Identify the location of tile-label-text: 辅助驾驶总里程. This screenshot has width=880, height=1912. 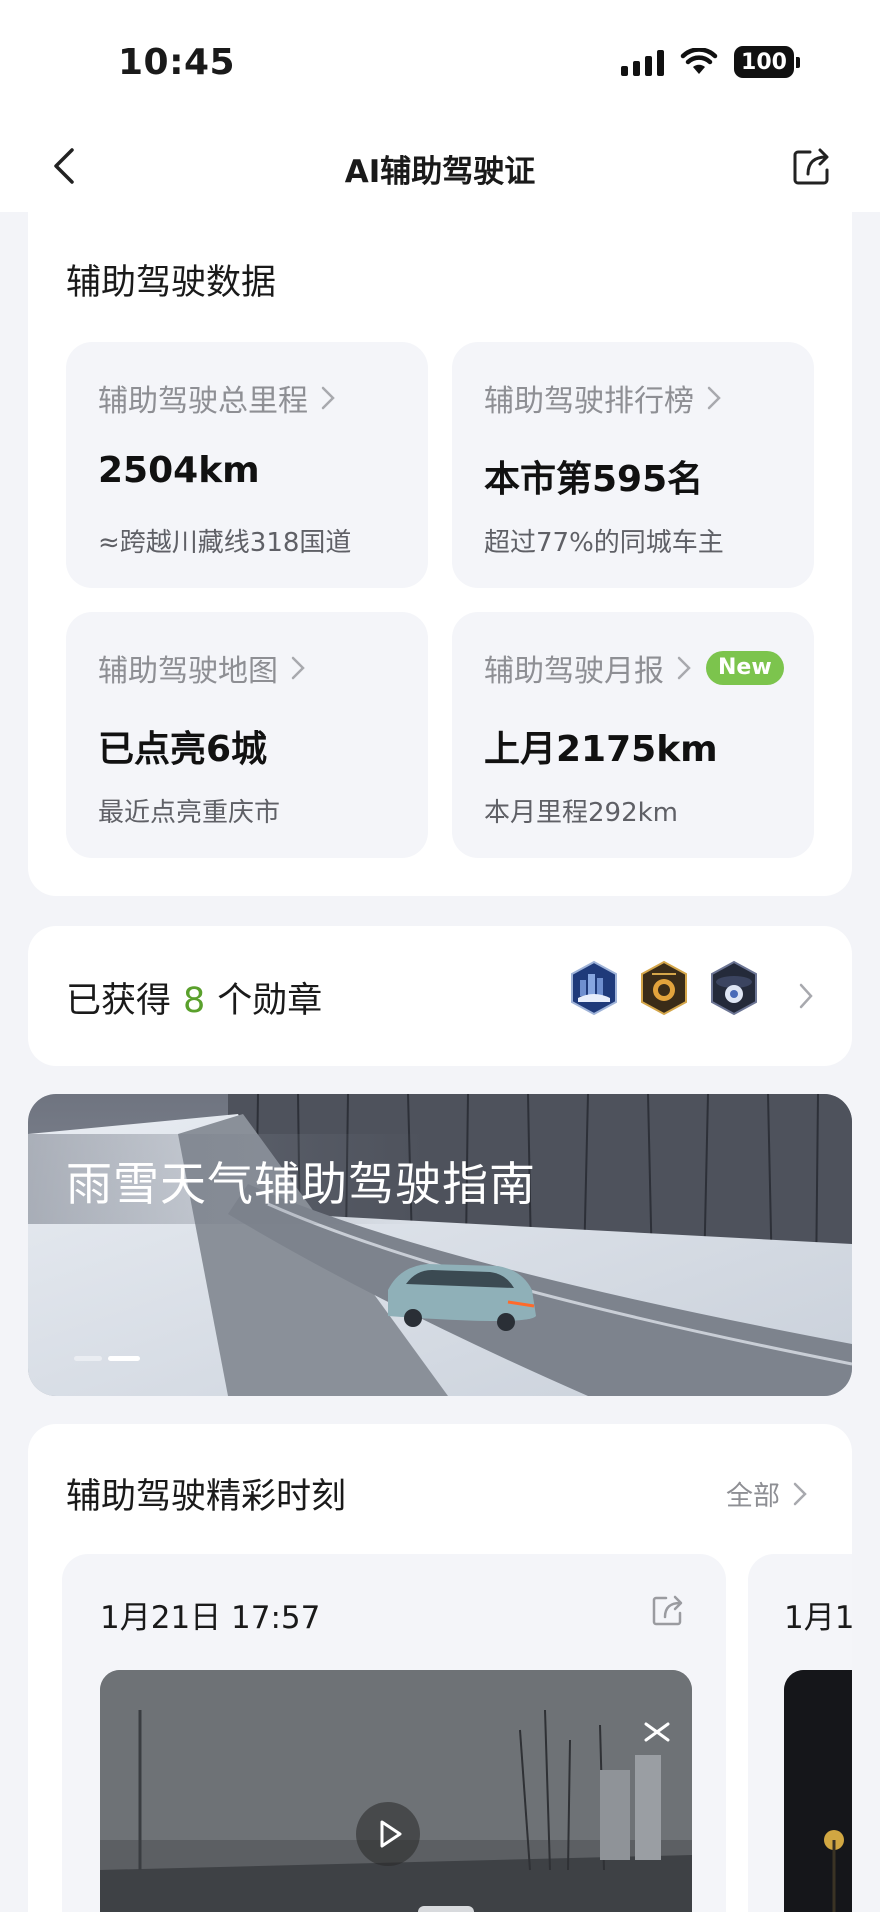
(203, 401).